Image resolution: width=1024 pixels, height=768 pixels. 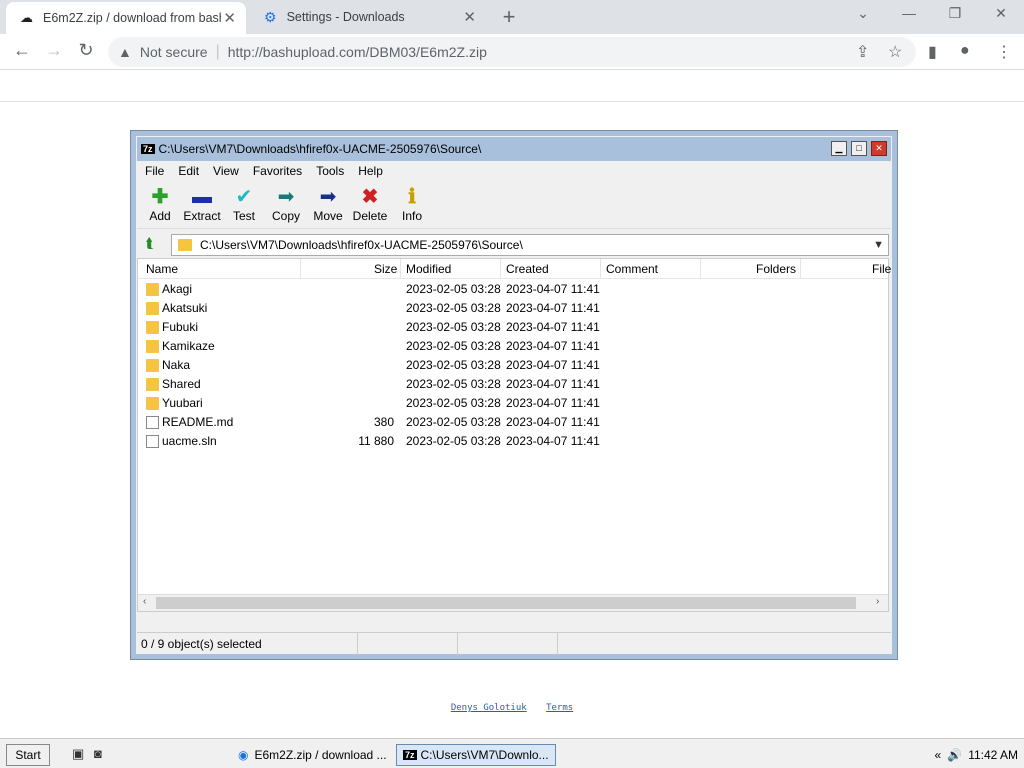 I want to click on copy-button: ➡ Copy, so click(x=286, y=204).